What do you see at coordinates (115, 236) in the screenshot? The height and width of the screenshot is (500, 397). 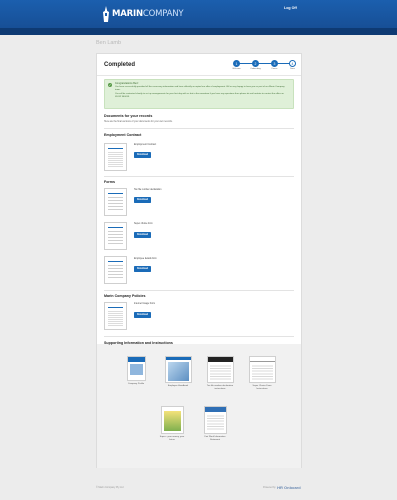 I see `super-choice-form-thumbnail` at bounding box center [115, 236].